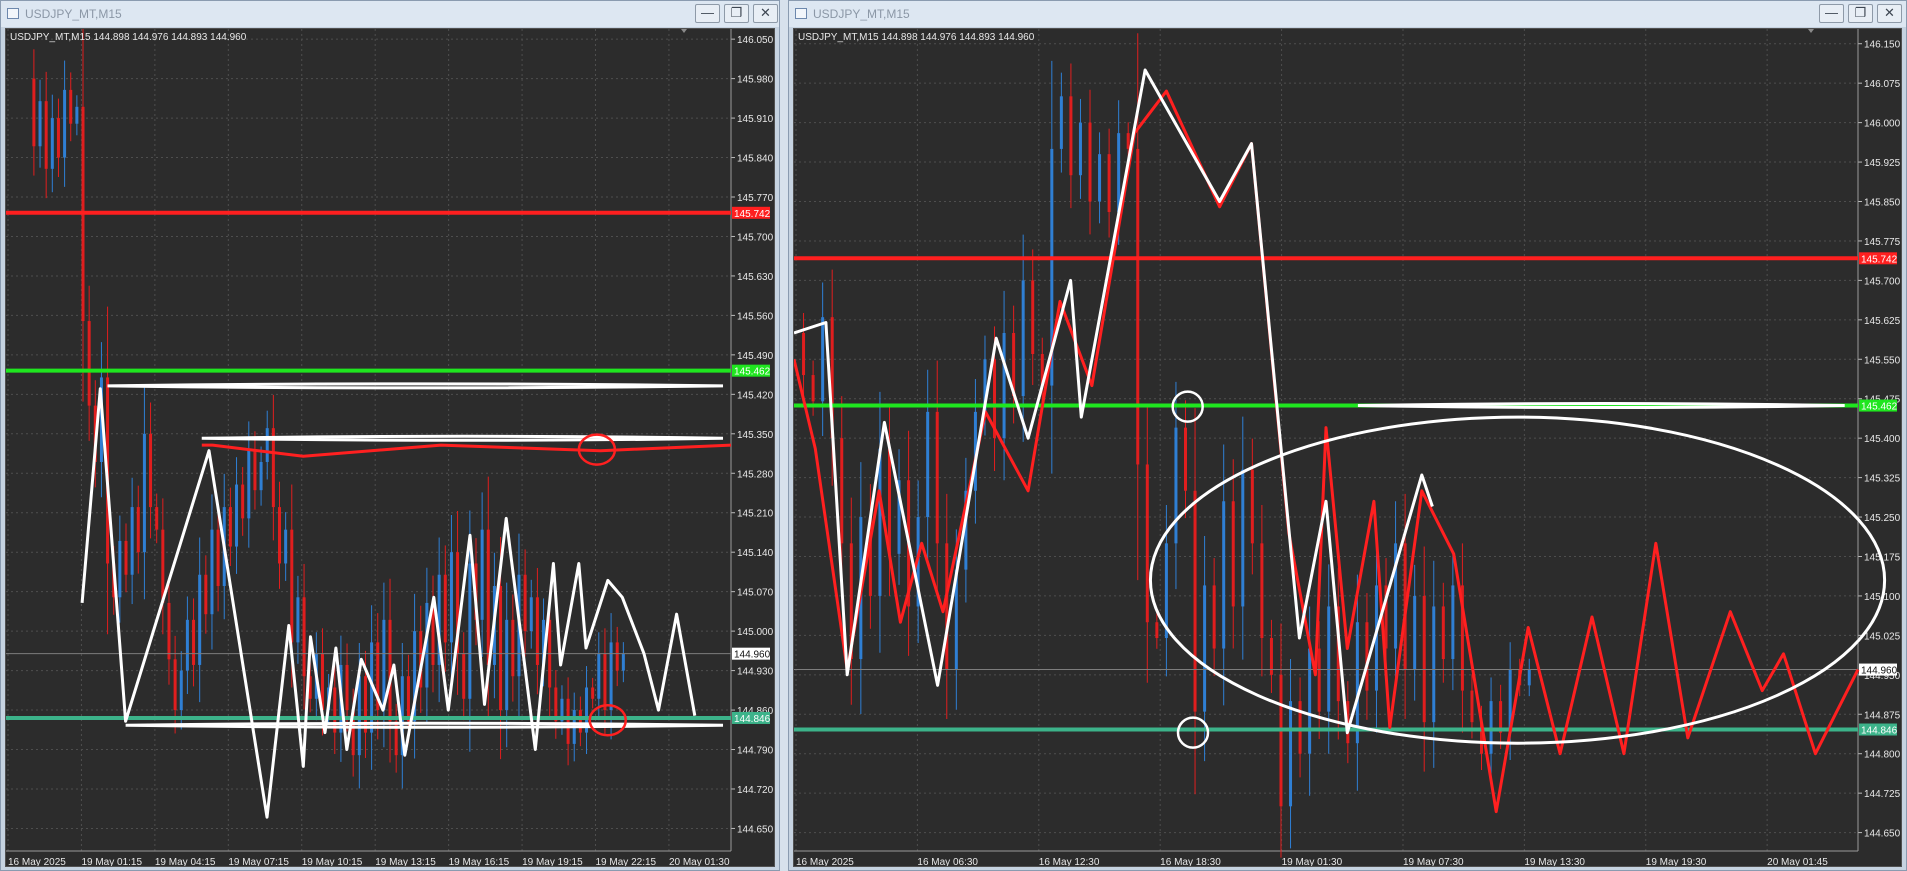 This screenshot has width=1907, height=871. I want to click on y-tick-label: 145.490, so click(755, 356).